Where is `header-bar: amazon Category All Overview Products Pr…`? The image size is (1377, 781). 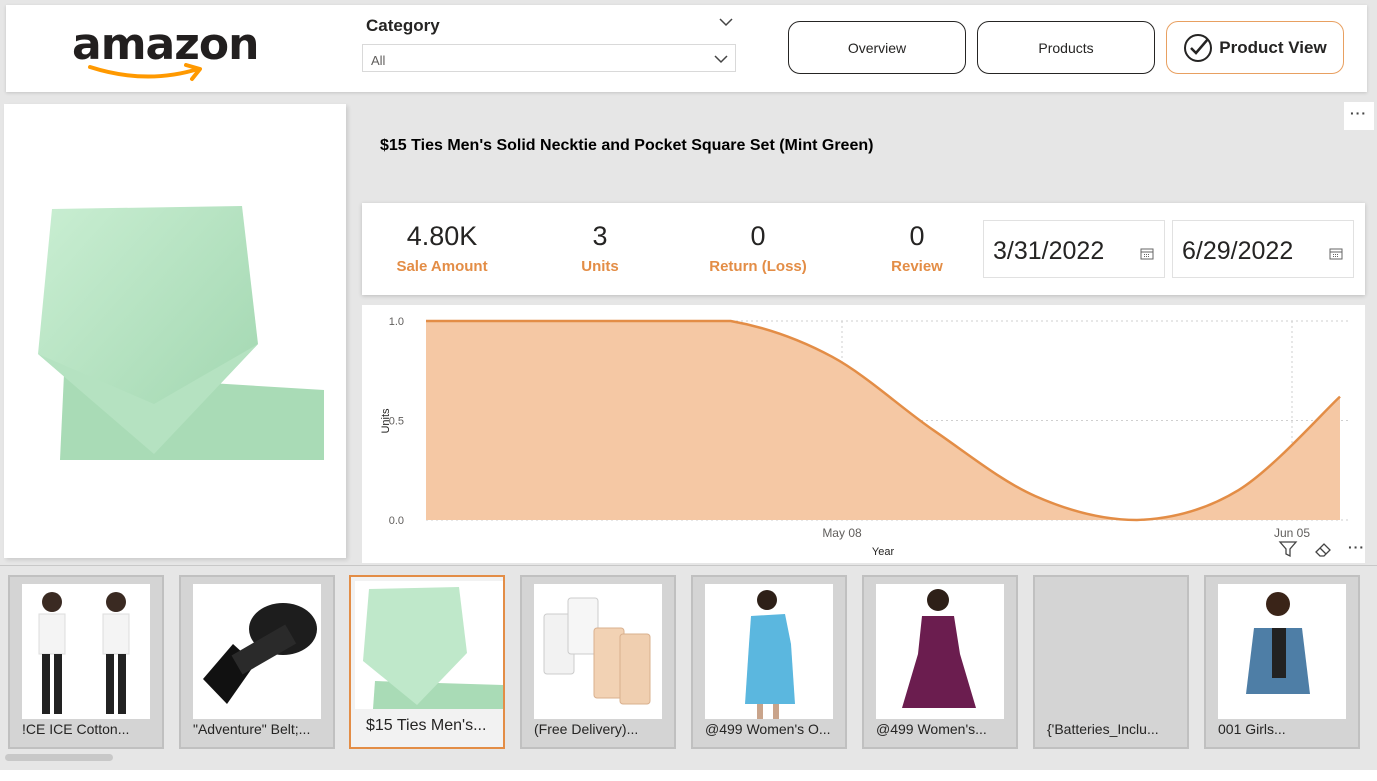
header-bar: amazon Category All Overview Products Pr… is located at coordinates (686, 48).